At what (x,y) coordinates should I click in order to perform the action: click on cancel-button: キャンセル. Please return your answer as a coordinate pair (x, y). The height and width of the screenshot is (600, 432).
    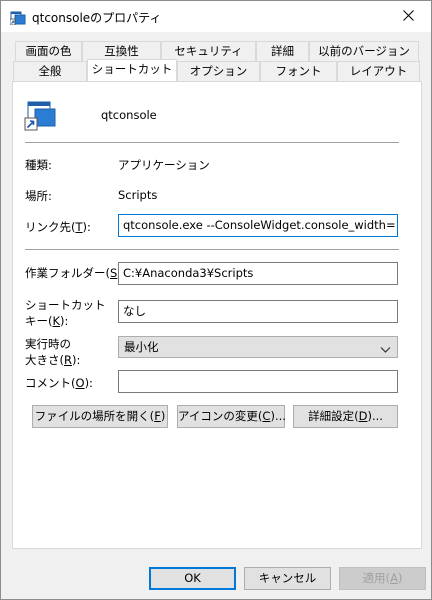
    Looking at the image, I should click on (287, 578).